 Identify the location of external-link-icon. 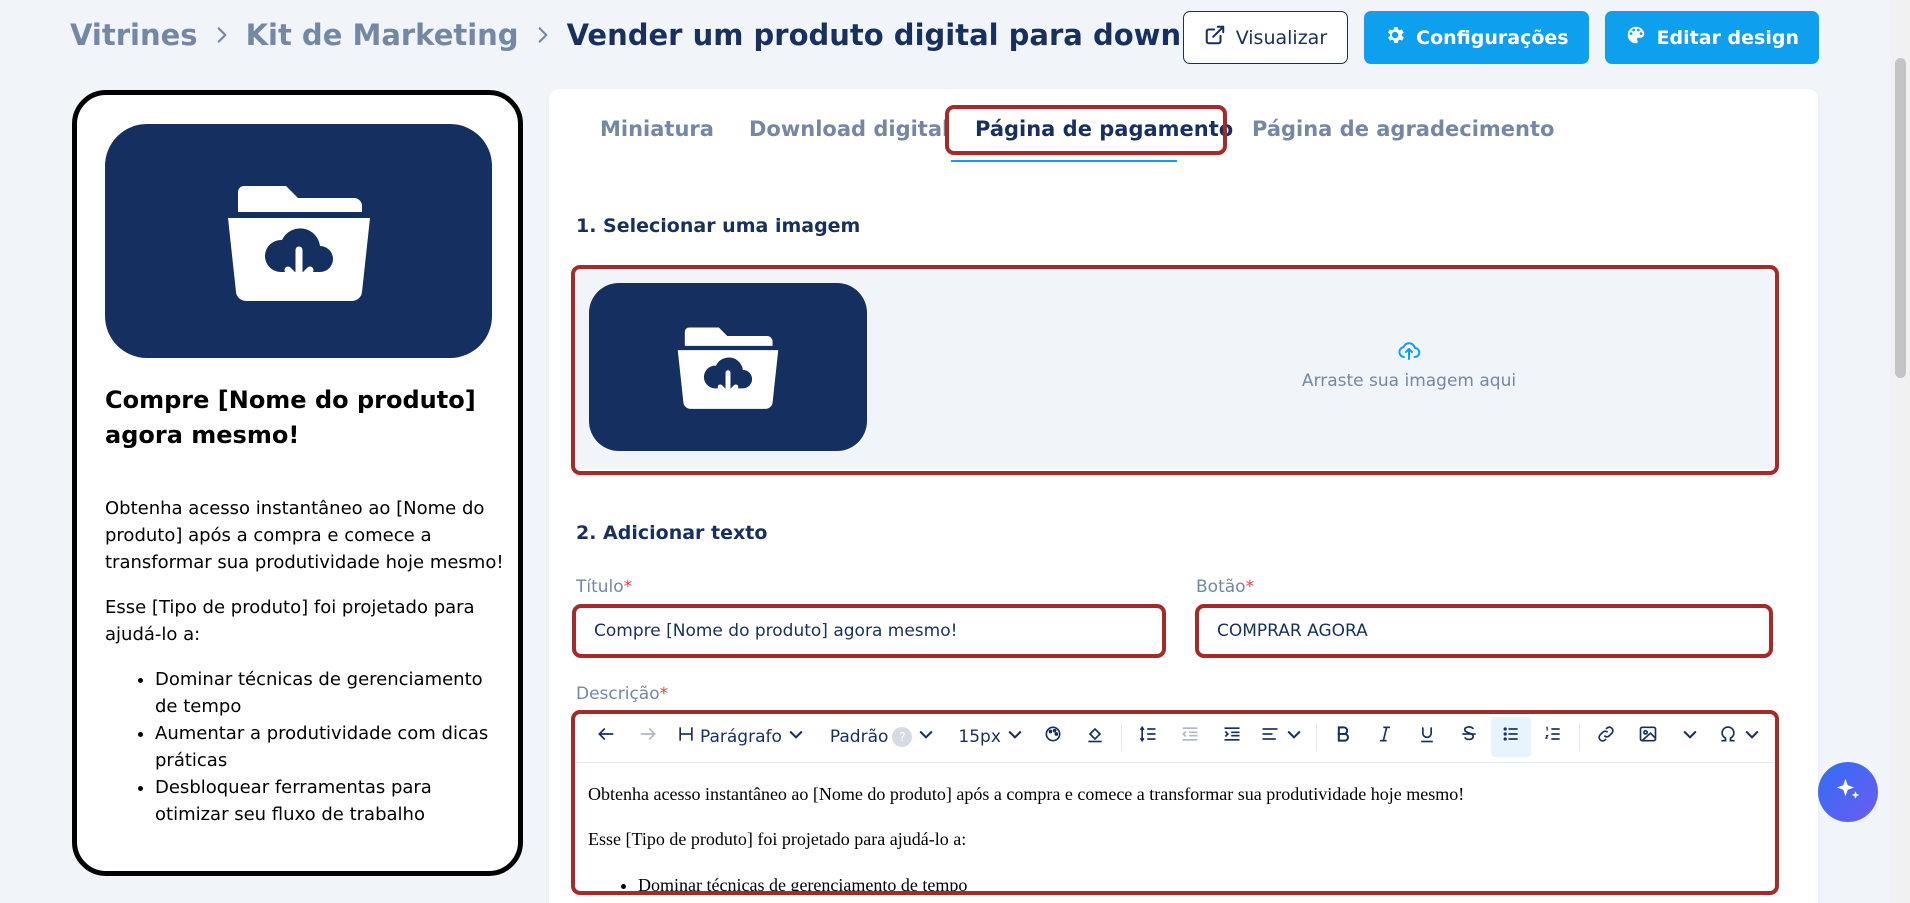
(1215, 37).